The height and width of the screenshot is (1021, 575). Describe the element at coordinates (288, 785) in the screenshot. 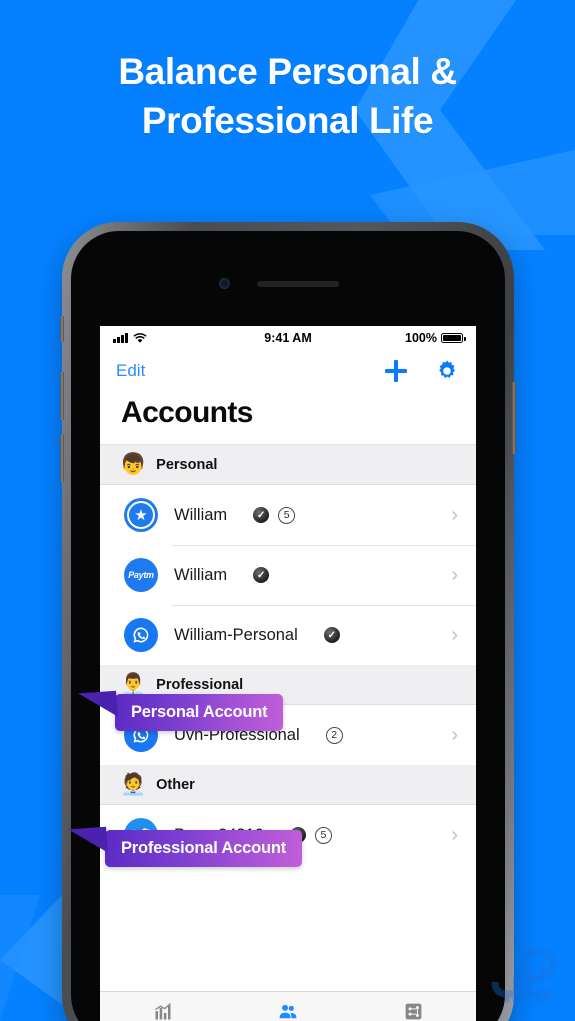

I see `section-header-other: 🧑‍💼 Other` at that location.